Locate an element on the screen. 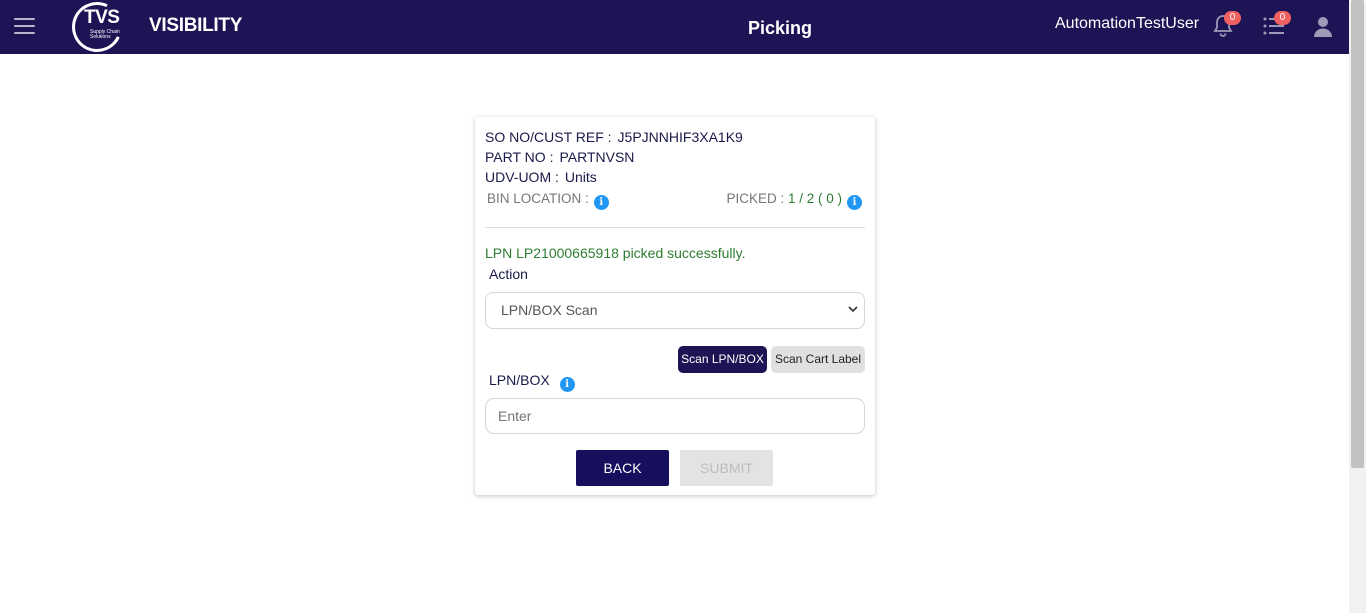 This screenshot has width=1366, height=613. submit-button: SUBMIT is located at coordinates (726, 468).